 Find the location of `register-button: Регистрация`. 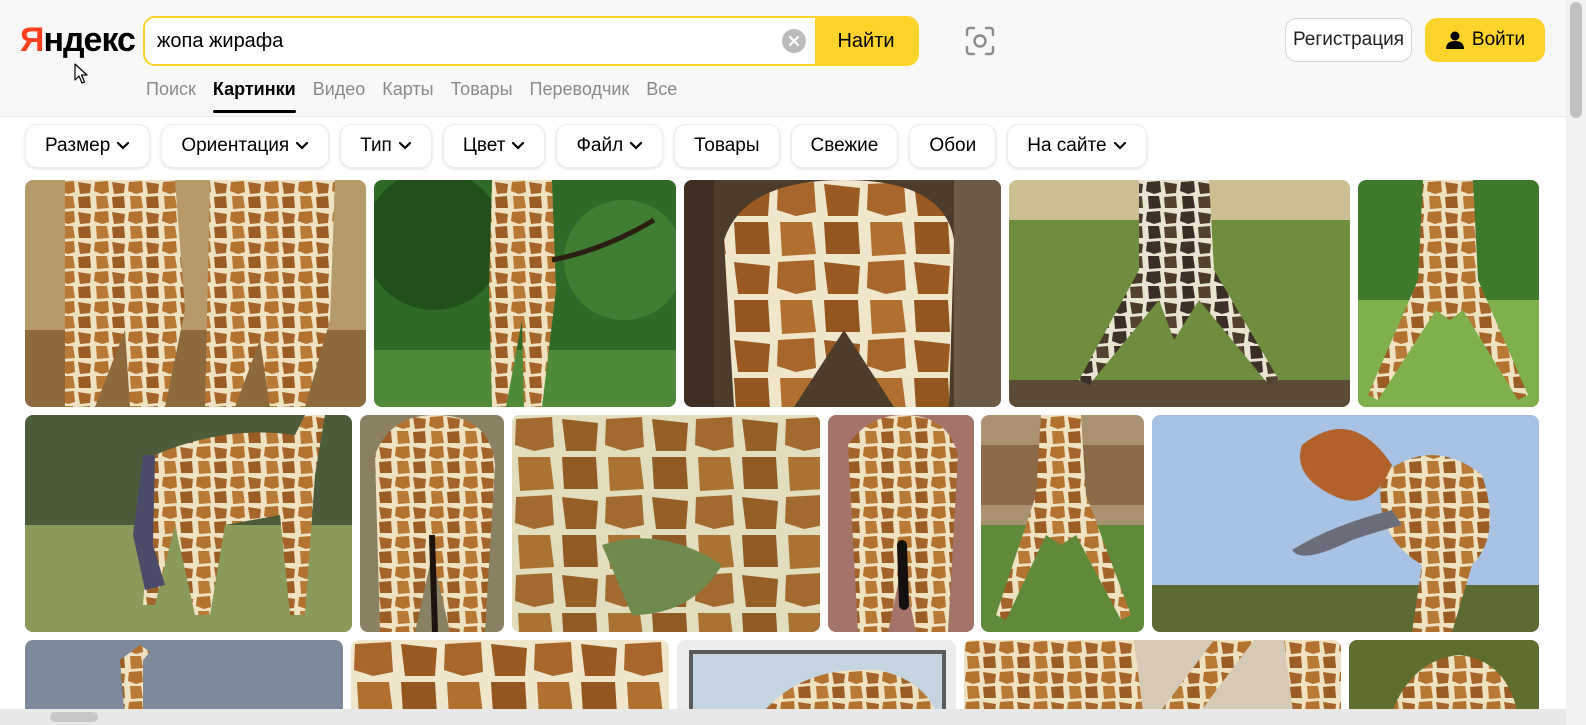

register-button: Регистрация is located at coordinates (1348, 40).